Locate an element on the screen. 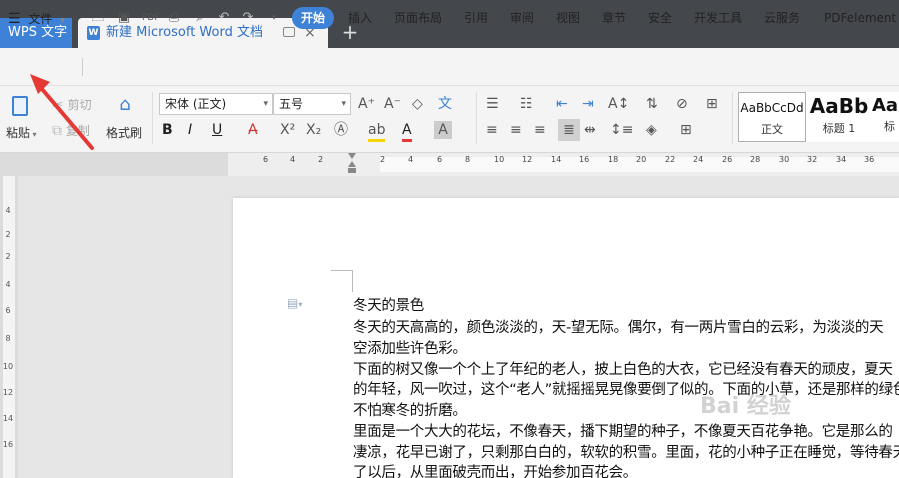  ruler-tick-label: 10 is located at coordinates (499, 159).